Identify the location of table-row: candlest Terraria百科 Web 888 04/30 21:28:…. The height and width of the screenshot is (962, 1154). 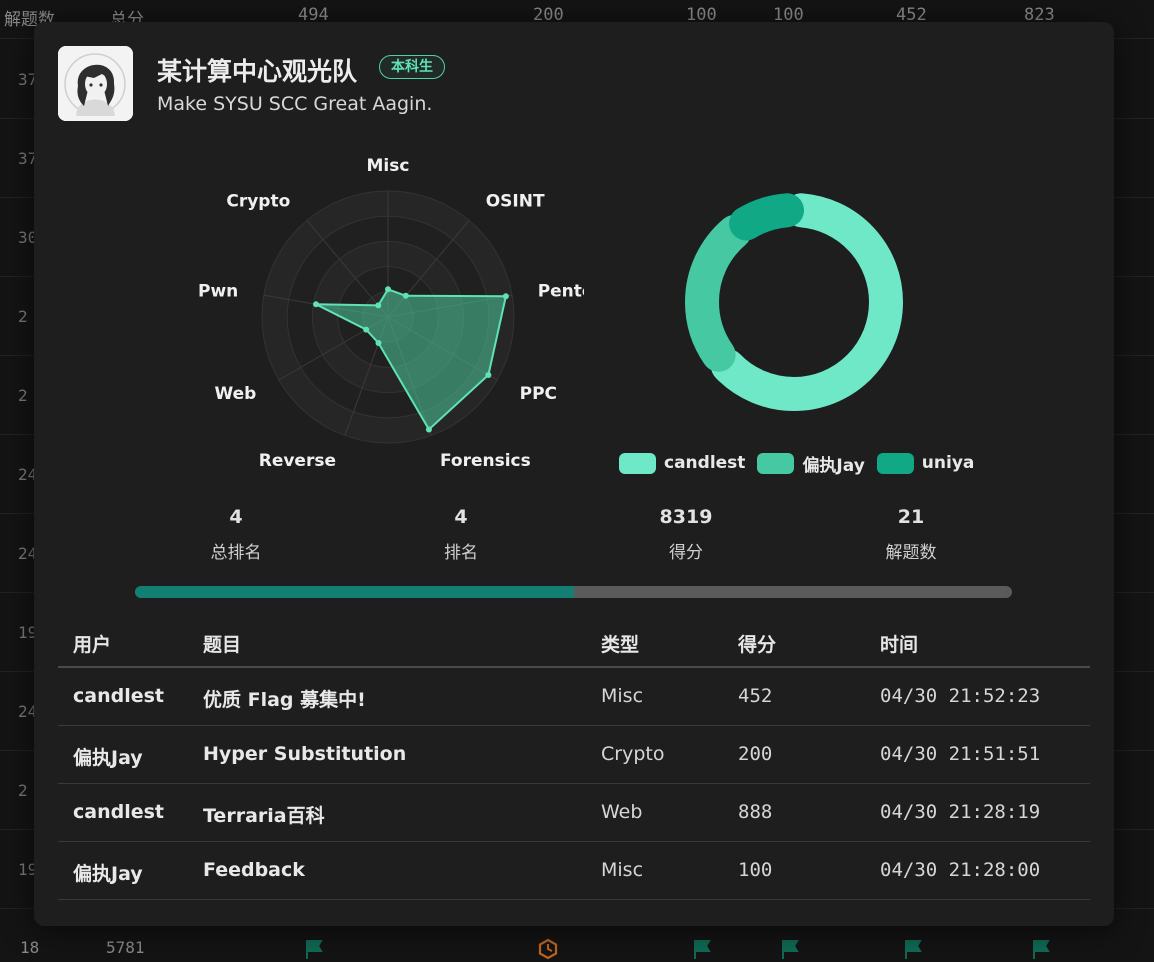
(574, 813).